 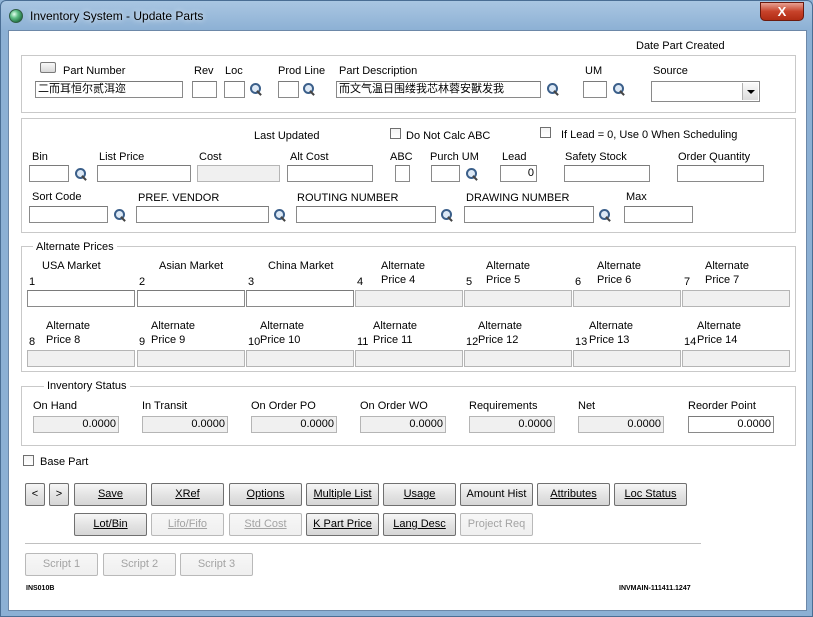 What do you see at coordinates (578, 282) in the screenshot?
I see `alt-price-number: 6` at bounding box center [578, 282].